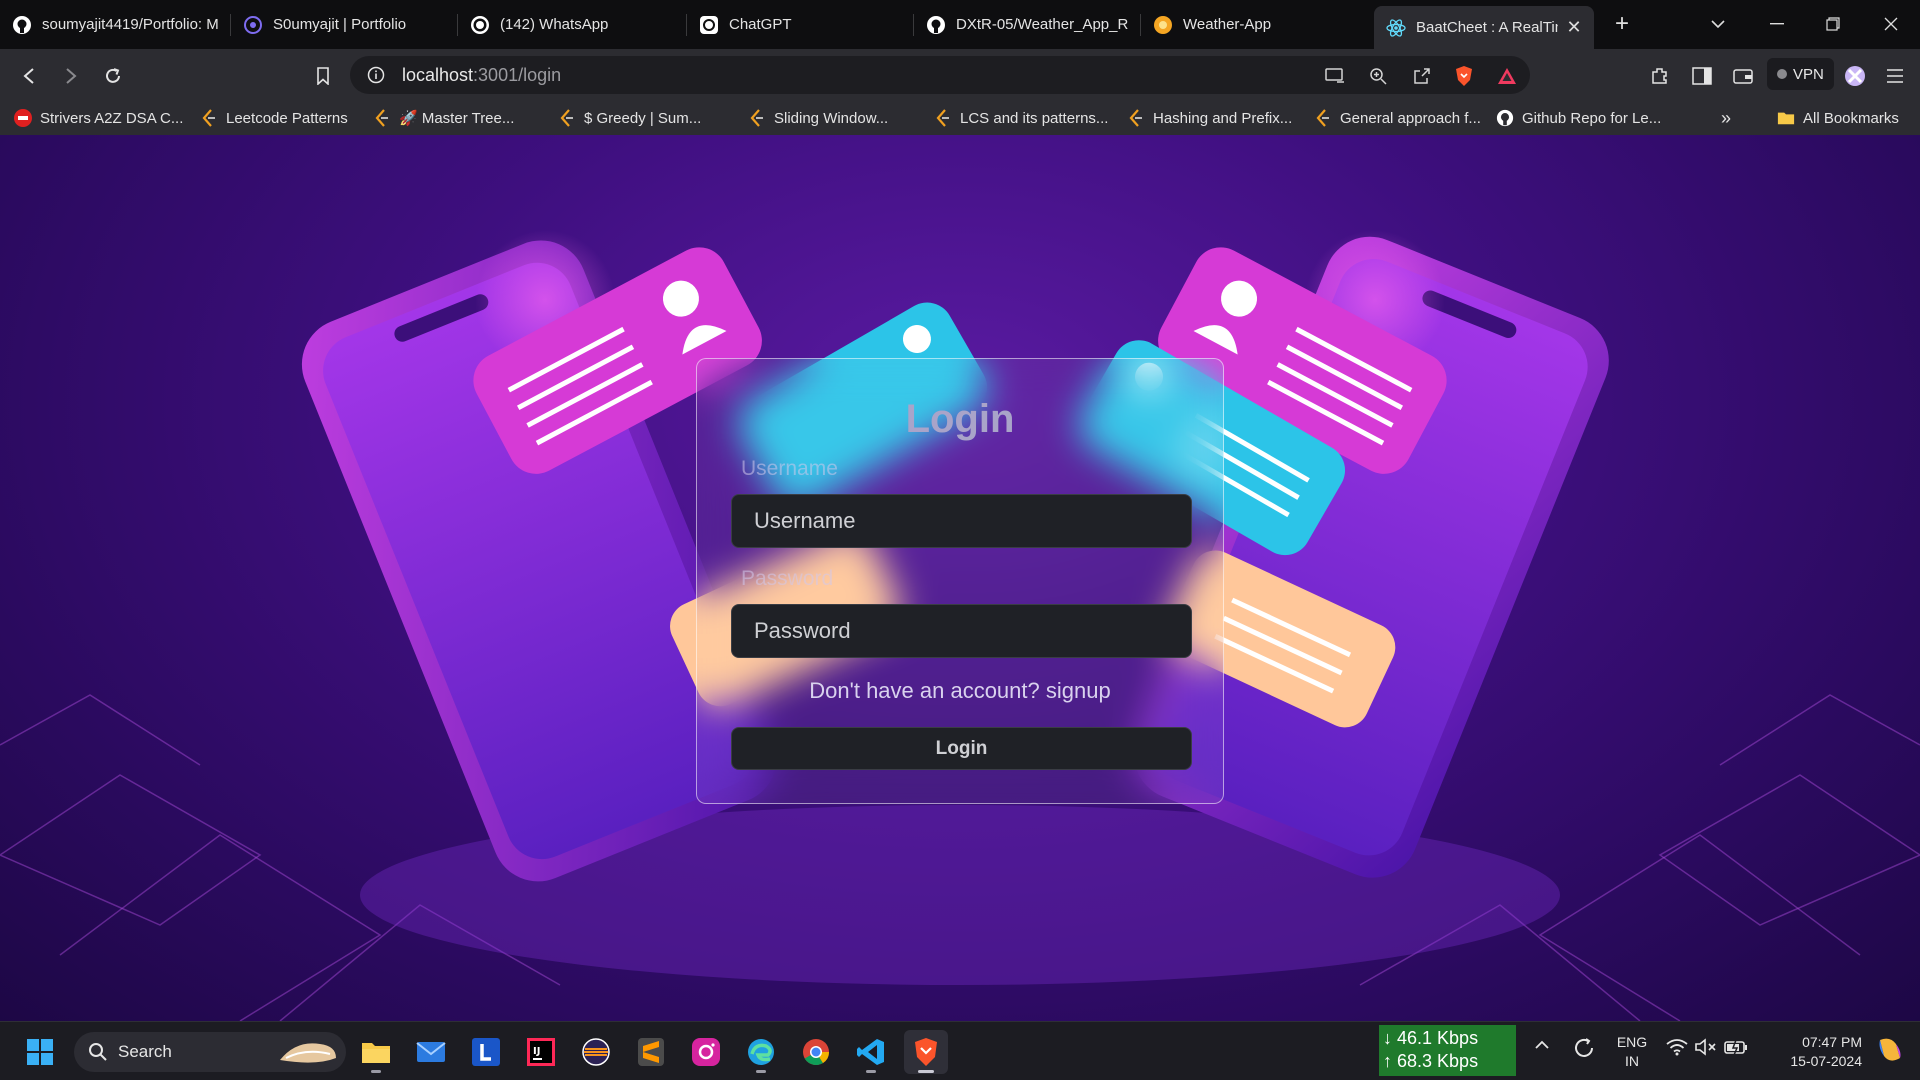  Describe the element at coordinates (800, 24) in the screenshot. I see `tab-chatgpt: ChatGPT` at that location.